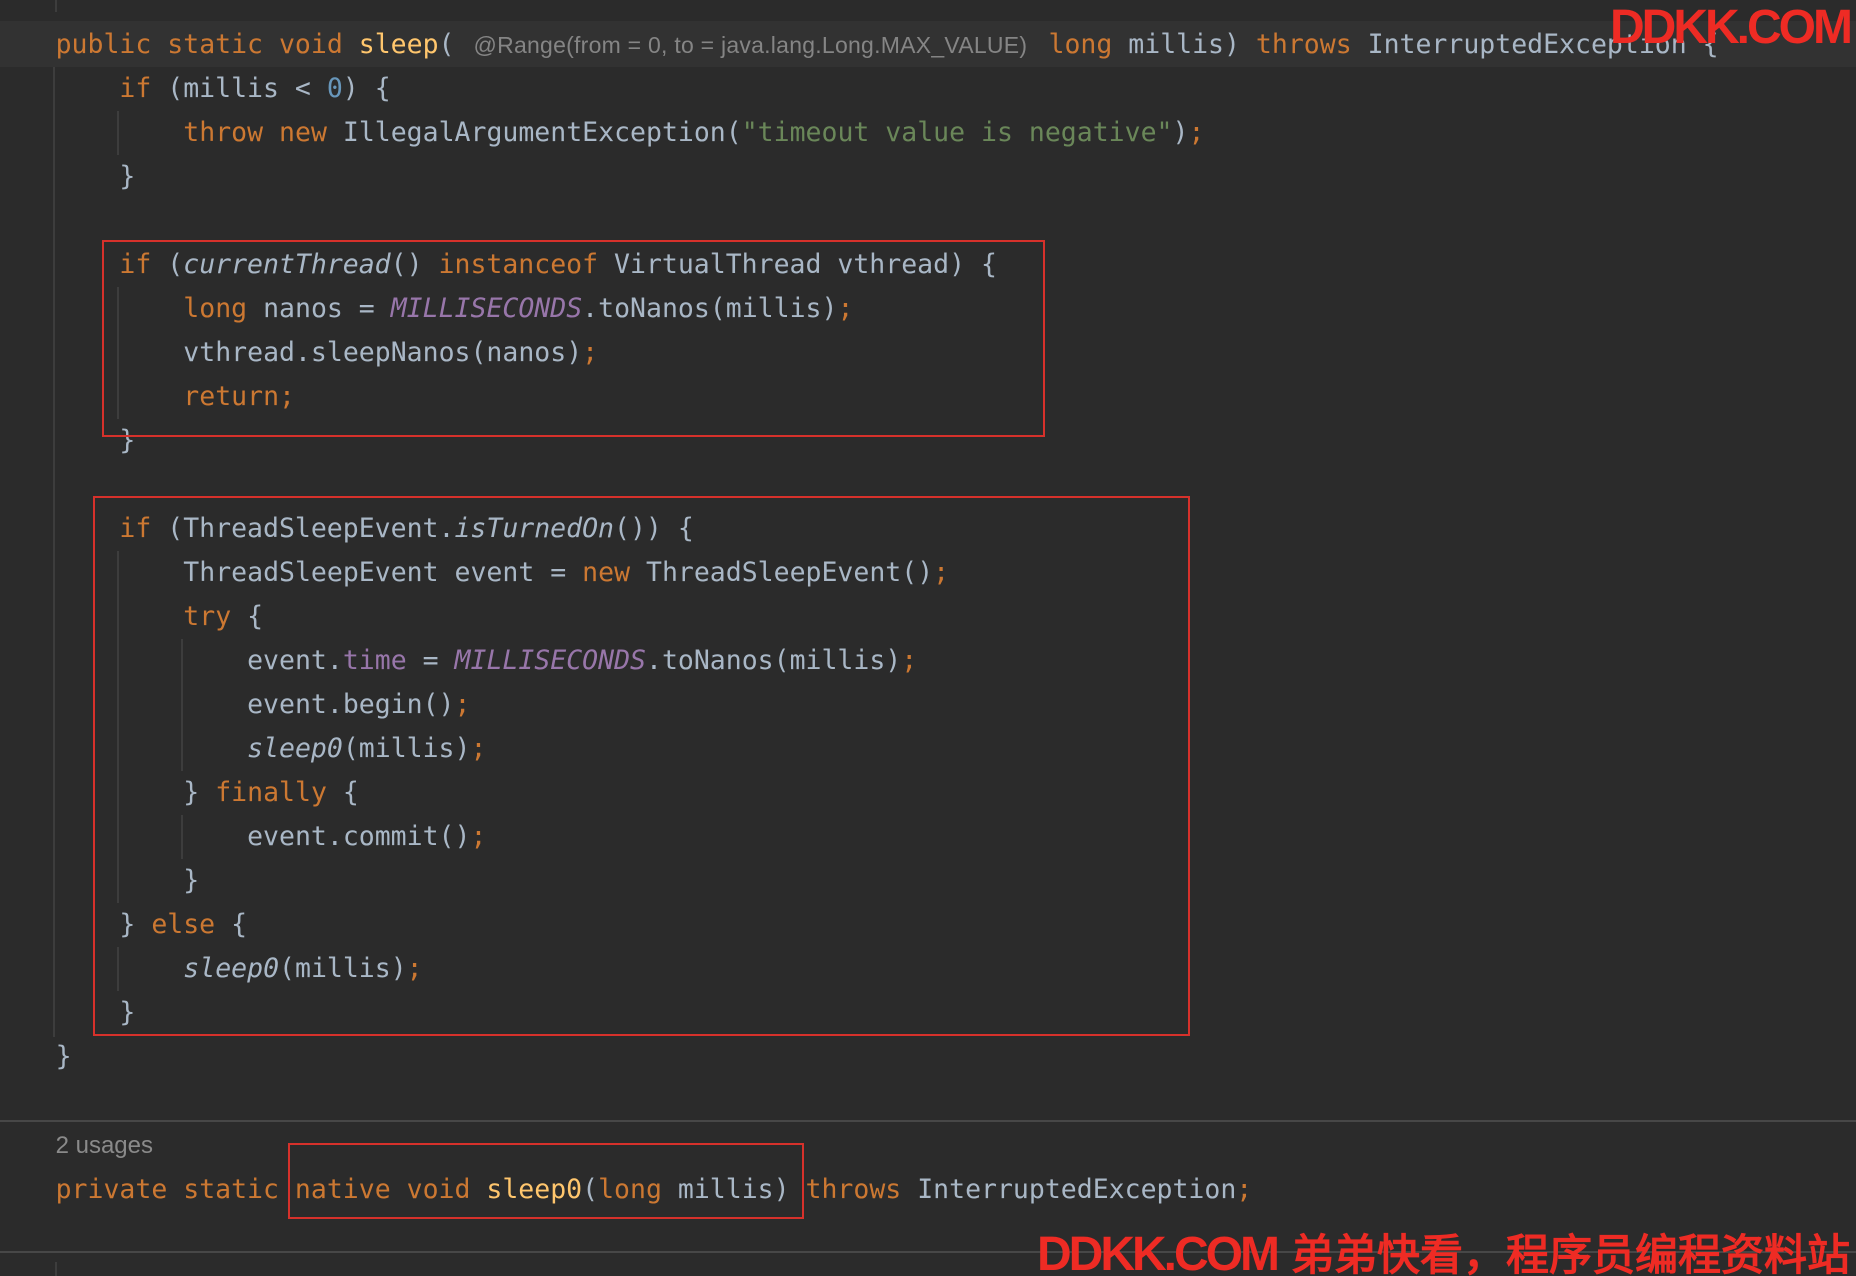 Image resolution: width=1856 pixels, height=1276 pixels. What do you see at coordinates (446, 1189) in the screenshot?
I see `keyword: void` at bounding box center [446, 1189].